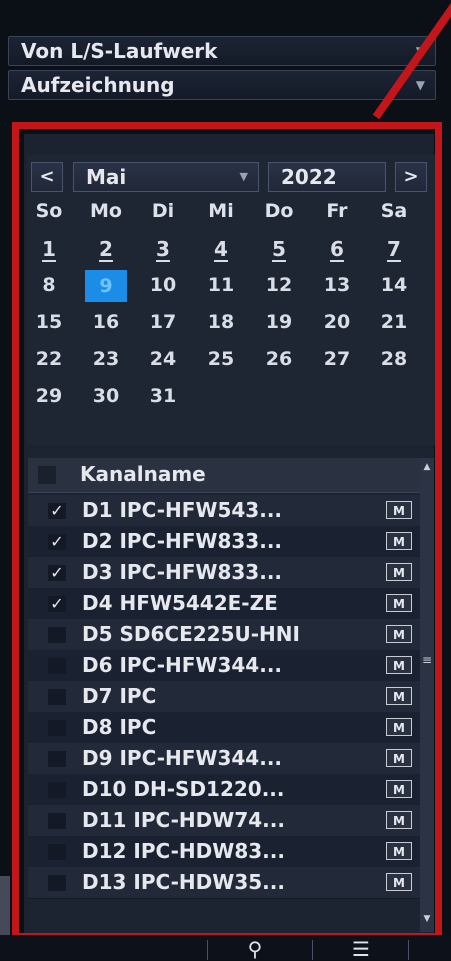  What do you see at coordinates (420, 85) in the screenshot?
I see `chevron-down-icon: ▼` at bounding box center [420, 85].